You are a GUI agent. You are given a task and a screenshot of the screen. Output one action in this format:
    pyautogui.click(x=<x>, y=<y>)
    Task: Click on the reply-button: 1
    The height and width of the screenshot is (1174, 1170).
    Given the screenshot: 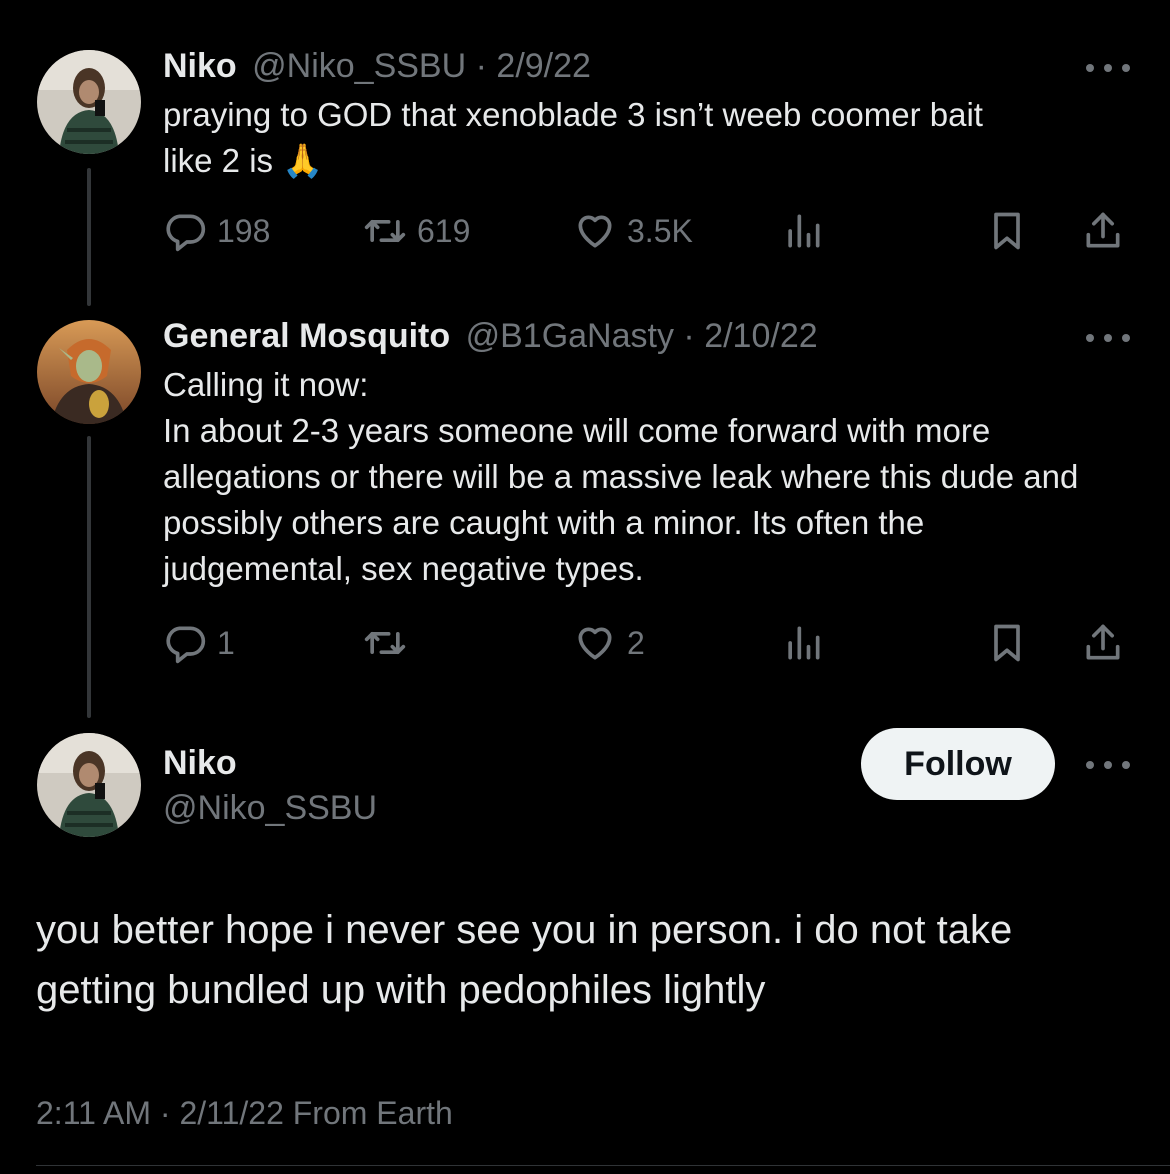 What is the action you would take?
    pyautogui.click(x=199, y=643)
    